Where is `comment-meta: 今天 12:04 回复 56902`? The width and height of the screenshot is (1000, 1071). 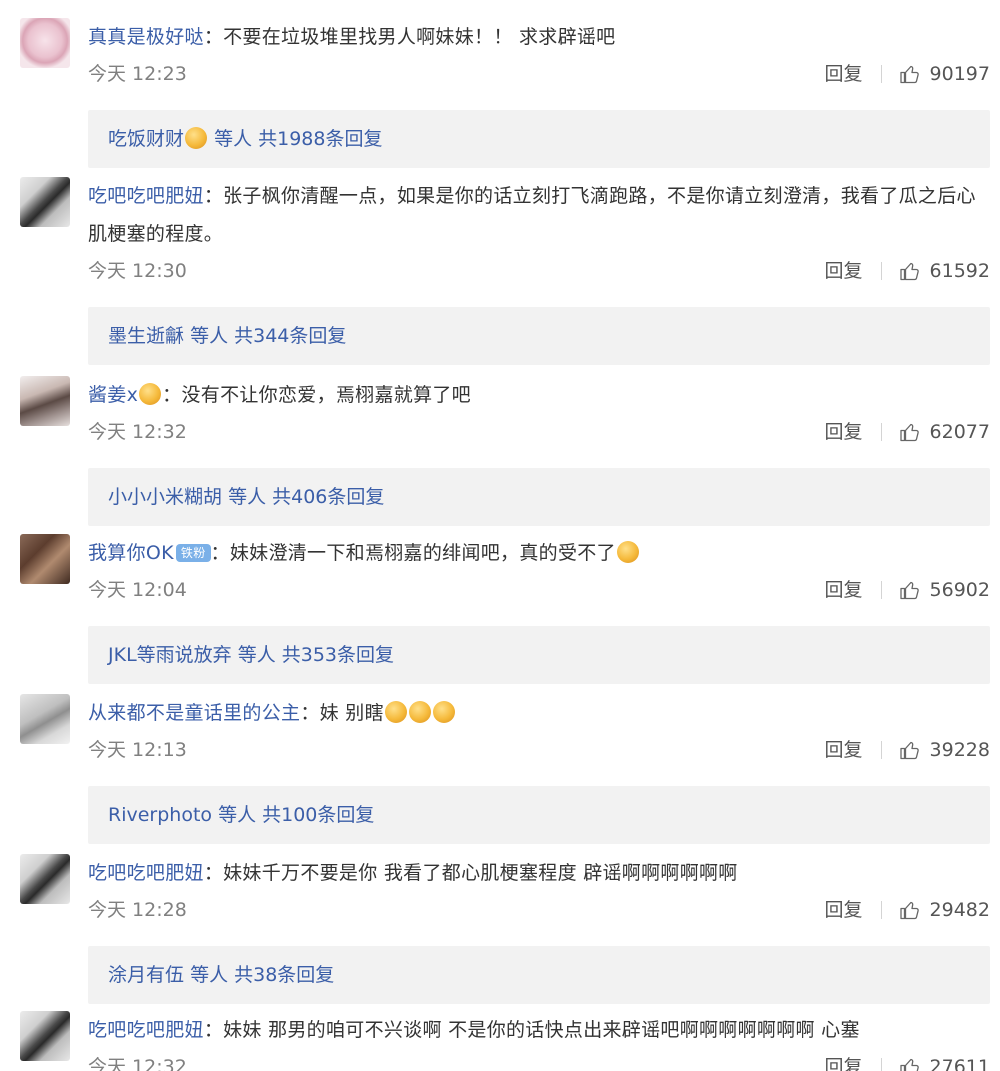
comment-meta: 今天 12:04 回复 56902 is located at coordinates (539, 590).